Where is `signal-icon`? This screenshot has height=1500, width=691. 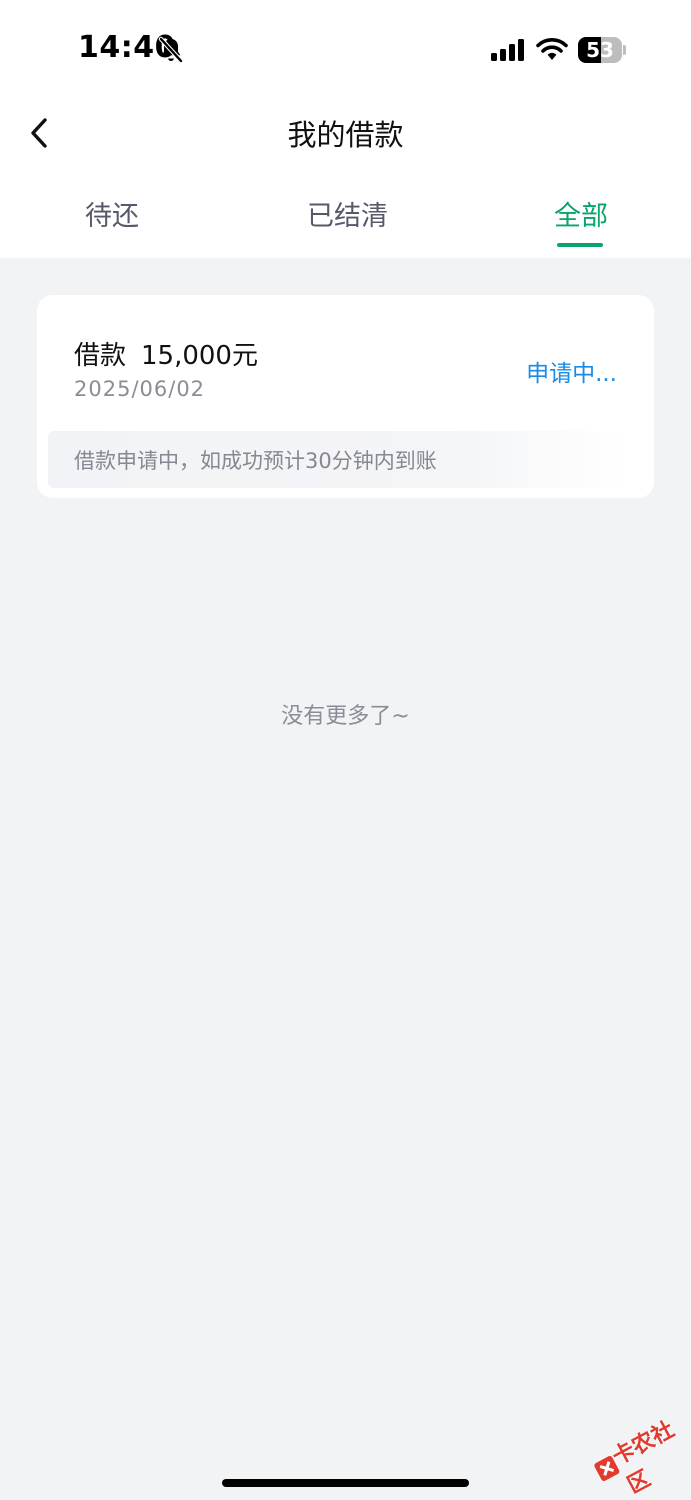
signal-icon is located at coordinates (507, 50).